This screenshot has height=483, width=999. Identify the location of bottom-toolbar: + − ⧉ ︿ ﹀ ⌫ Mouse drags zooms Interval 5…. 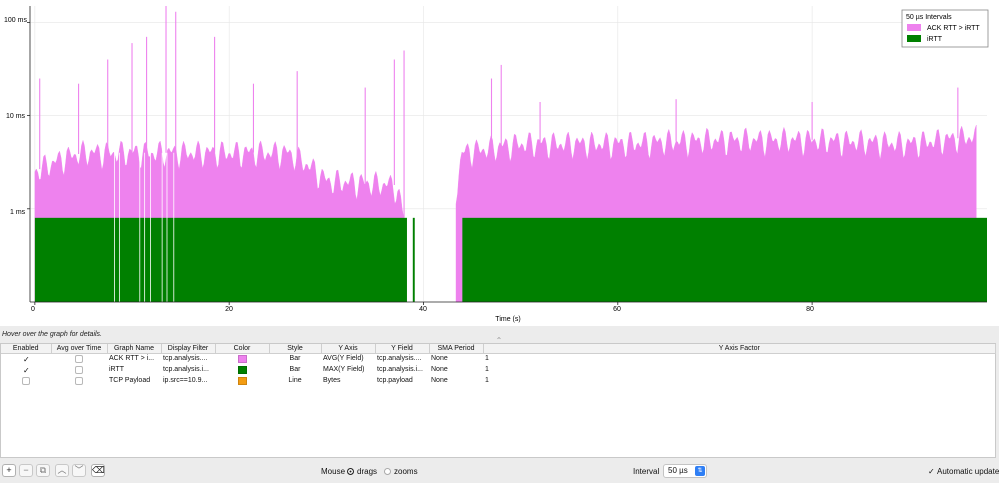
(499, 471).